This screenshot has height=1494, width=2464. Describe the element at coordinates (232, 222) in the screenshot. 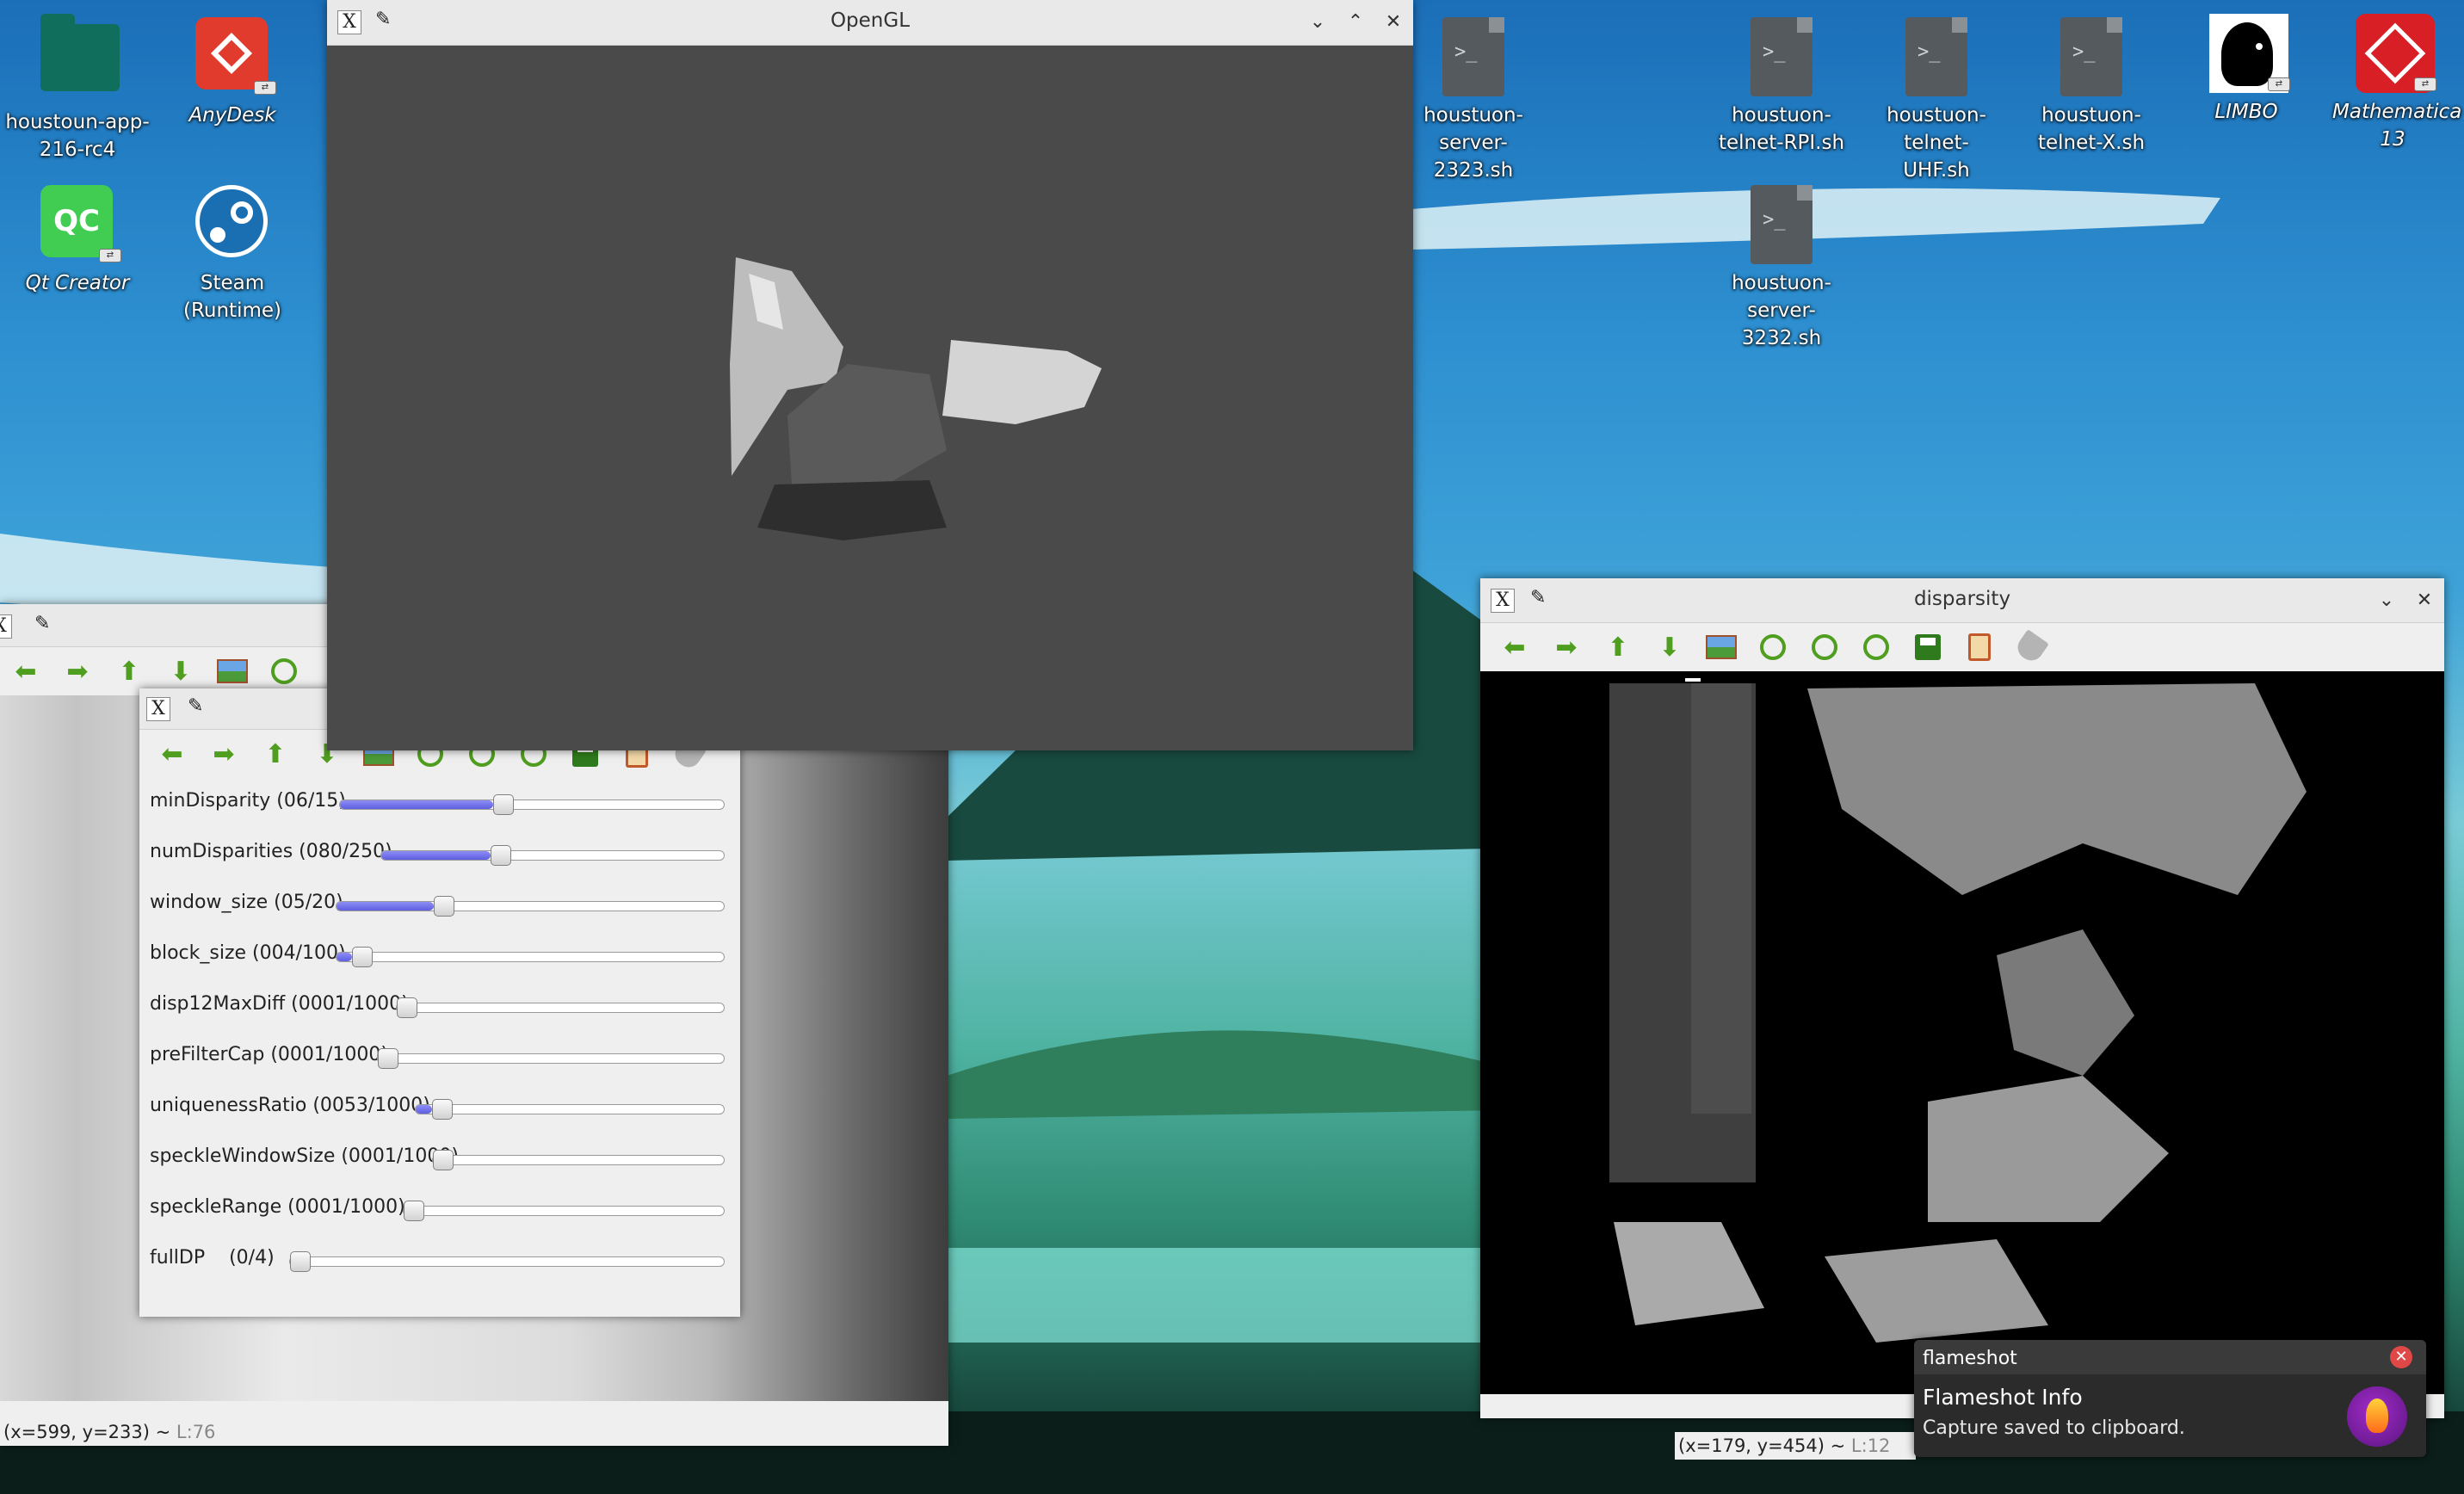

I see `steam-icon` at that location.